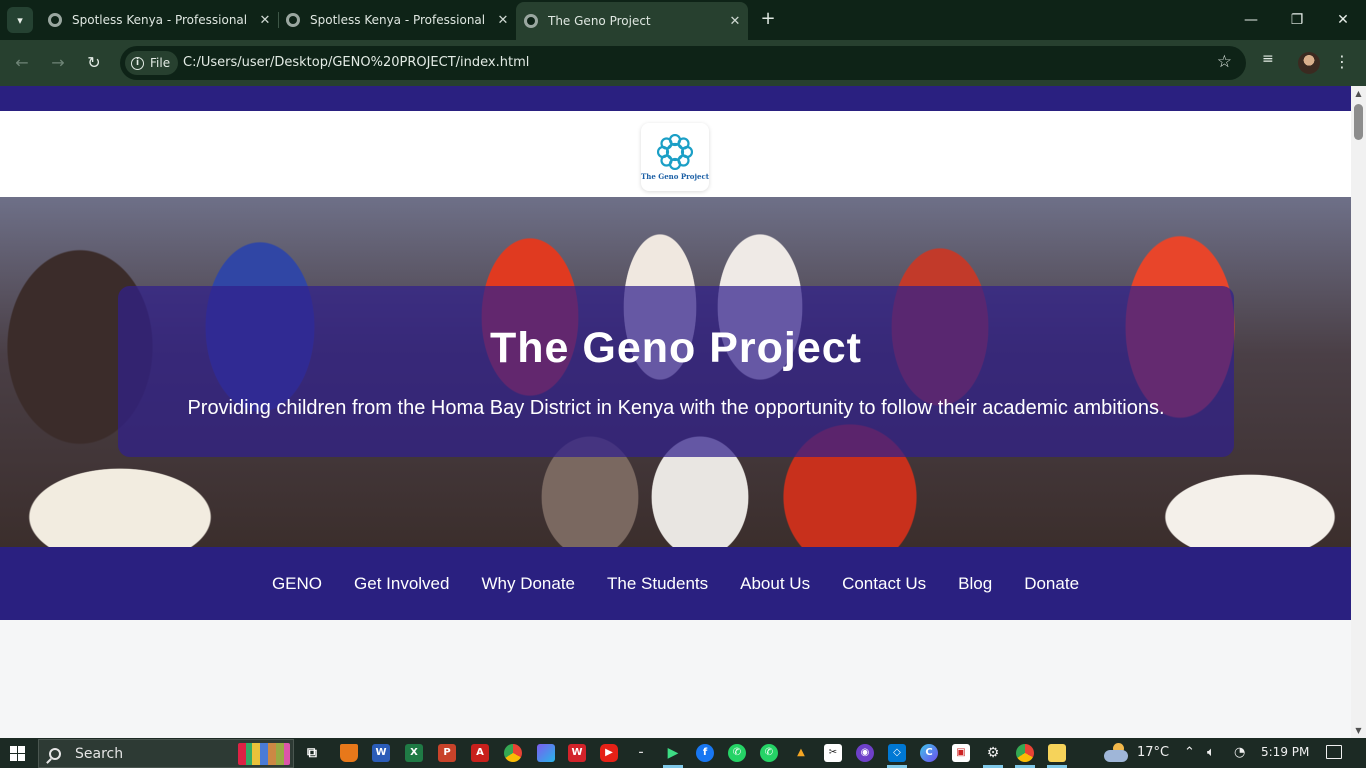 This screenshot has height=768, width=1366. Describe the element at coordinates (961, 753) in the screenshot. I see `snipping-tool-icon: ▣` at that location.